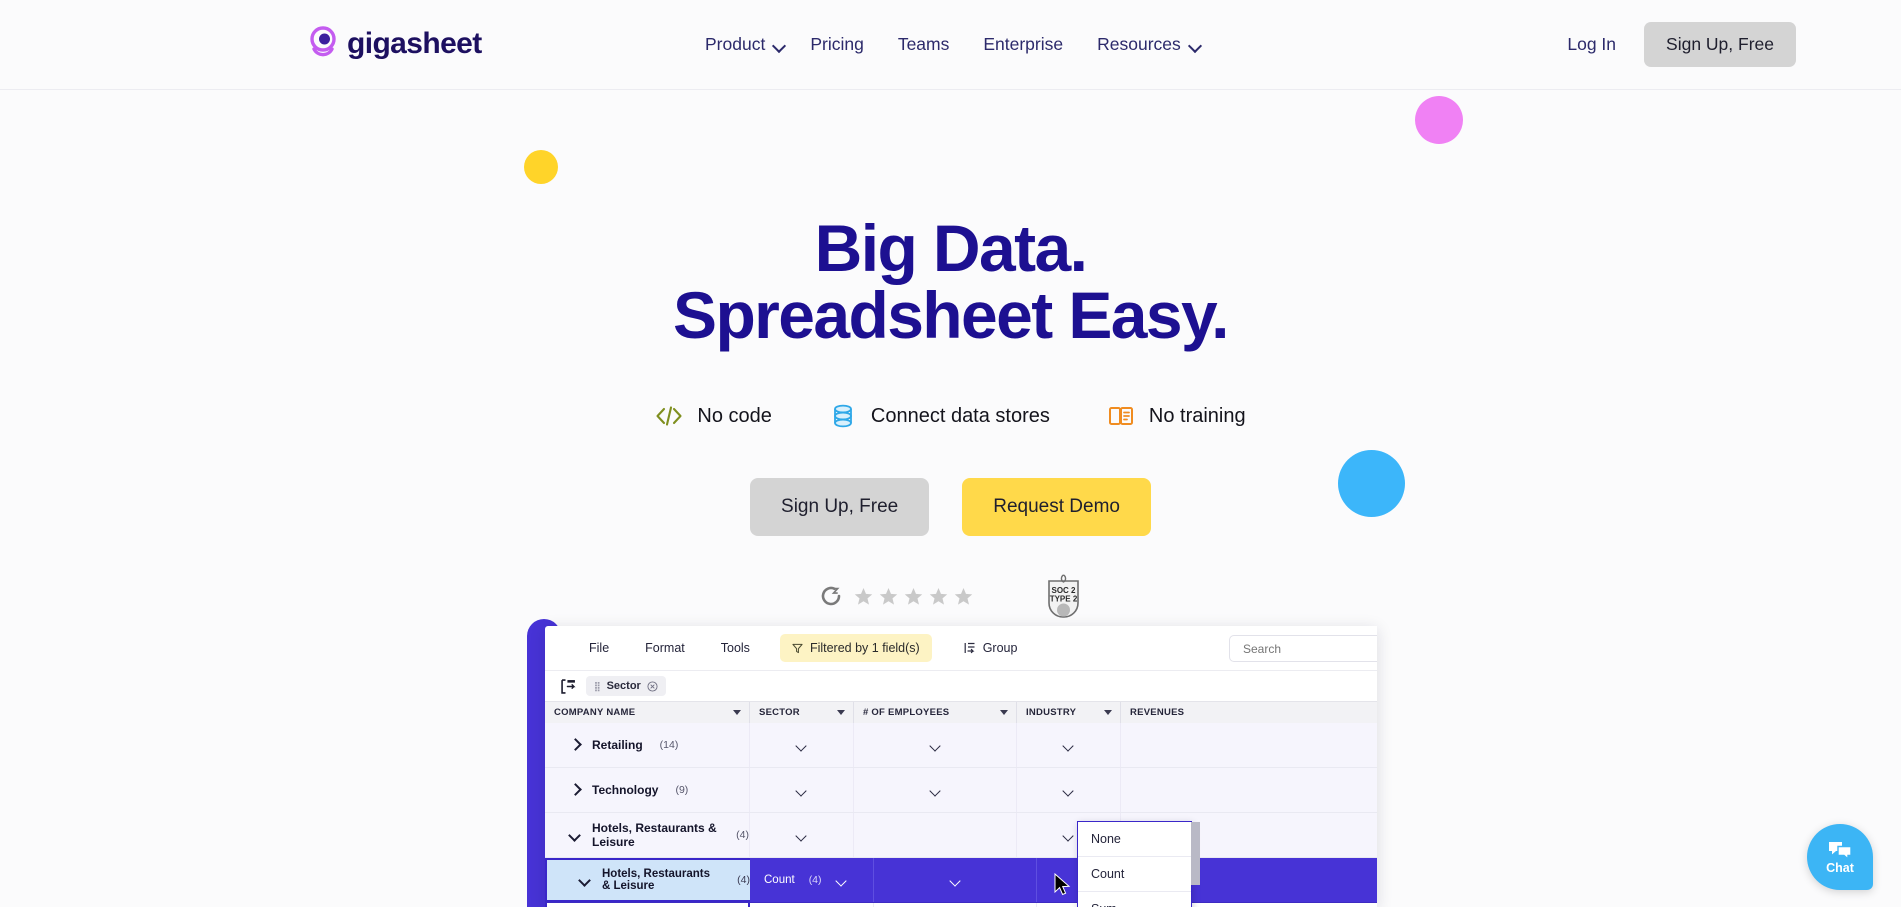 The height and width of the screenshot is (907, 1901). I want to click on nav-item-enterprise: Enterprise, so click(1023, 44).